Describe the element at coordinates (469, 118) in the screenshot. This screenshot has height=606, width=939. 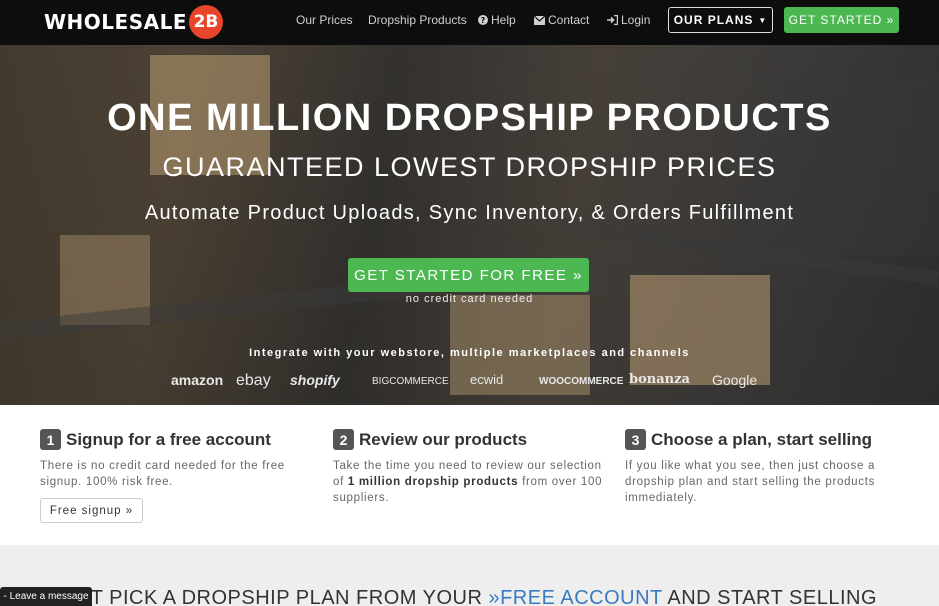
I see `hero-title: ONE MILLION DROPSHIP PRODUCTS` at that location.